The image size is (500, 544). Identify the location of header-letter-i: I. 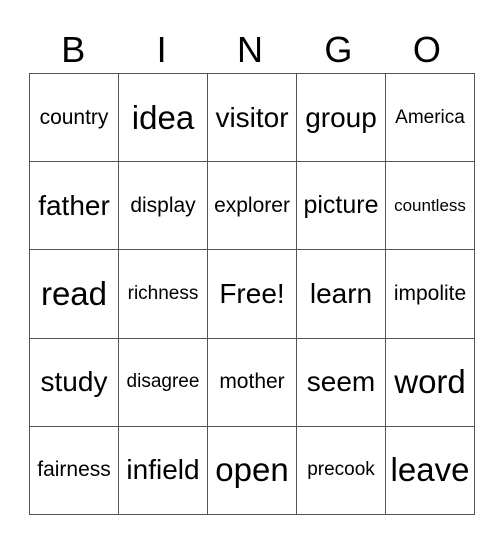
(161, 49).